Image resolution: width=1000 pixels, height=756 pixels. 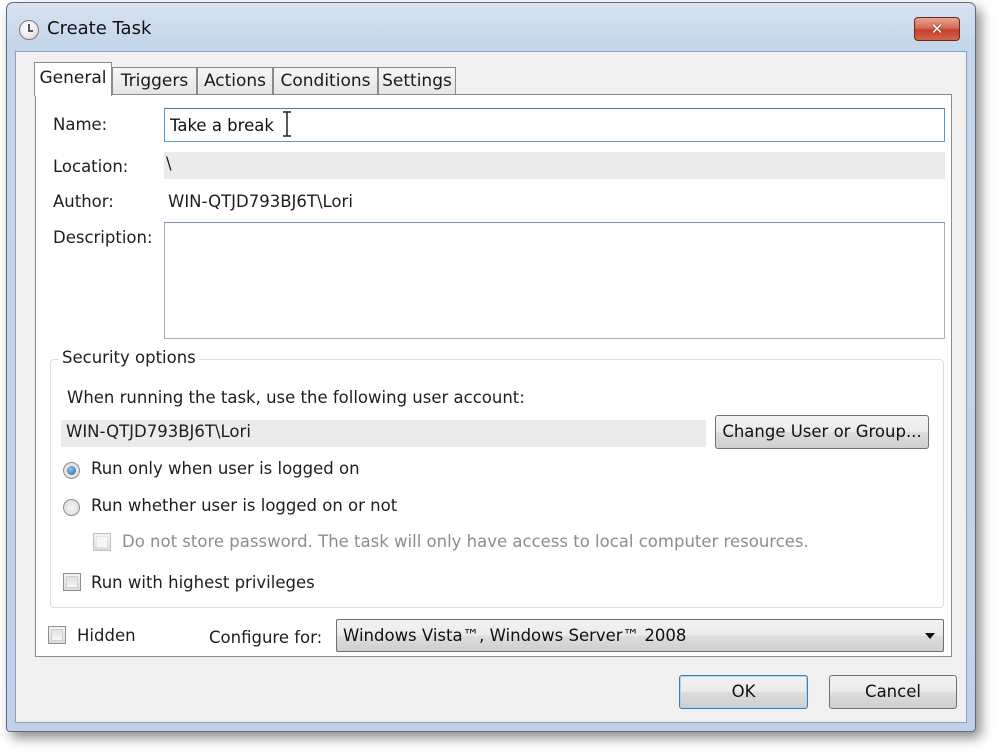 What do you see at coordinates (383, 433) in the screenshot?
I see `user-account-field: WIN-QTJD793BJ6T\Lori` at bounding box center [383, 433].